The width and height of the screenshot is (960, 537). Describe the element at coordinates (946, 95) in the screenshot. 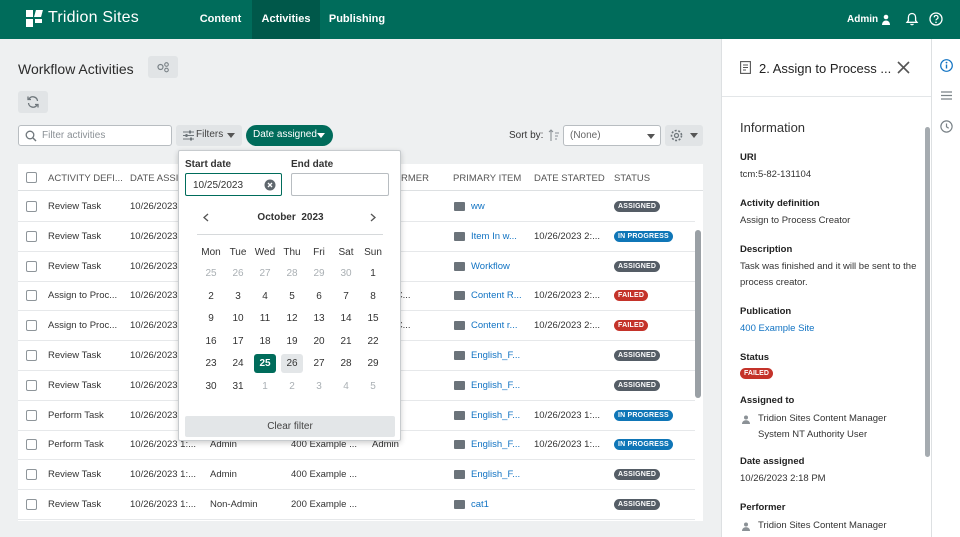

I see `list-icon` at that location.